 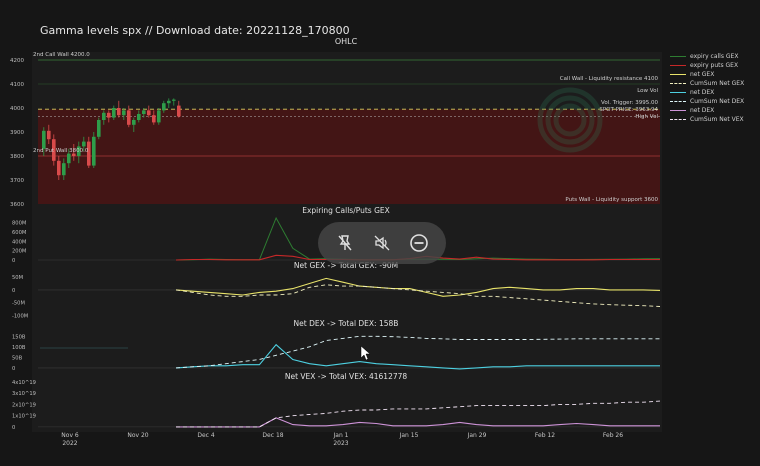 I want to click on x-tick-label: Feb 12, so click(x=545, y=435).